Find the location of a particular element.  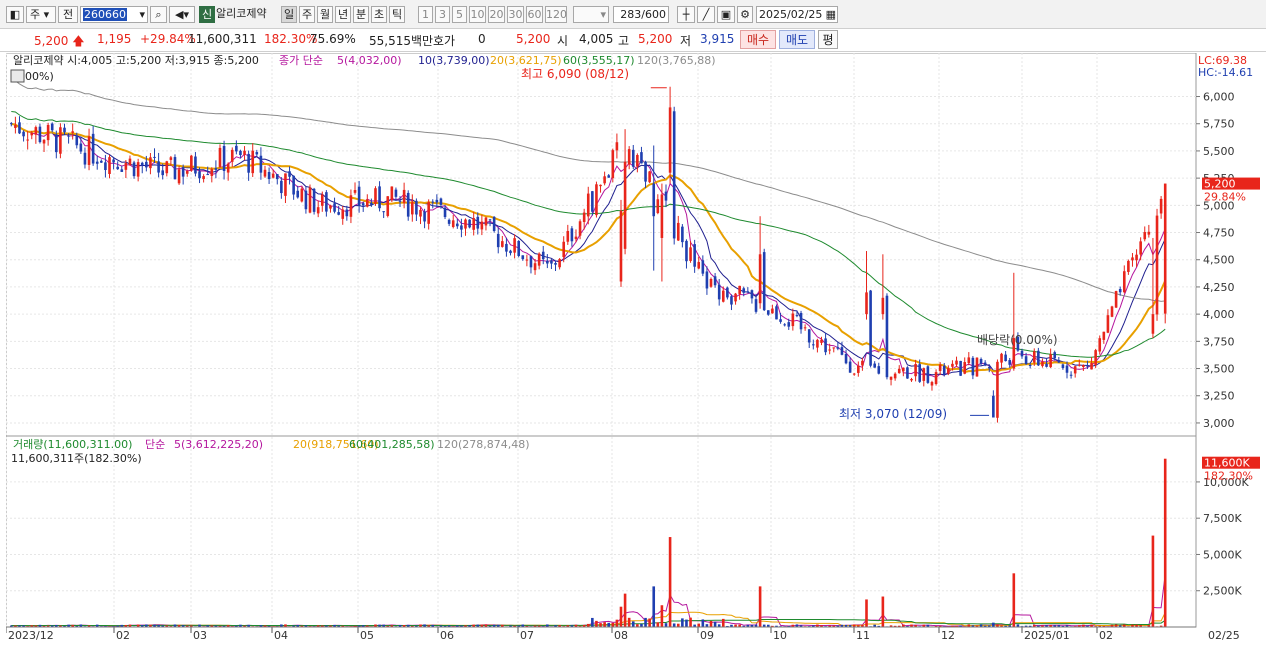

price-tick-label: 4,000 is located at coordinates (1219, 314).